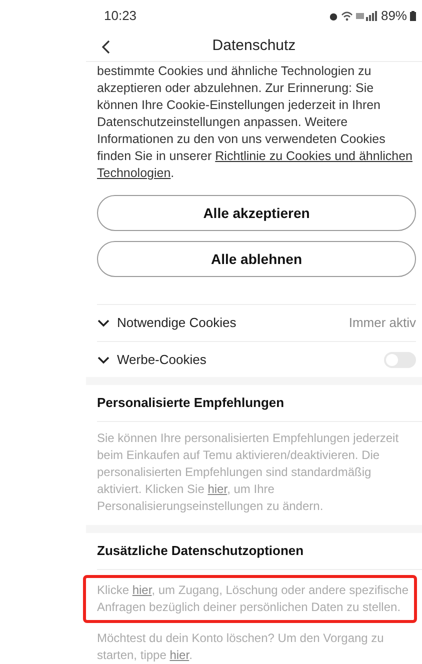  Describe the element at coordinates (248, 472) in the screenshot. I see `info-paragraph: Sie können Ihre personalisierten Empfehlungen jederzeit beim Einkaufen auf Temu aktivieren/deaktivieren. Die personalisierten Empfehlungen sind standardmäßig aktiviert. Klicken Sie hier, um Ihre Personalisierungseinstellungen zu ändern.` at that location.